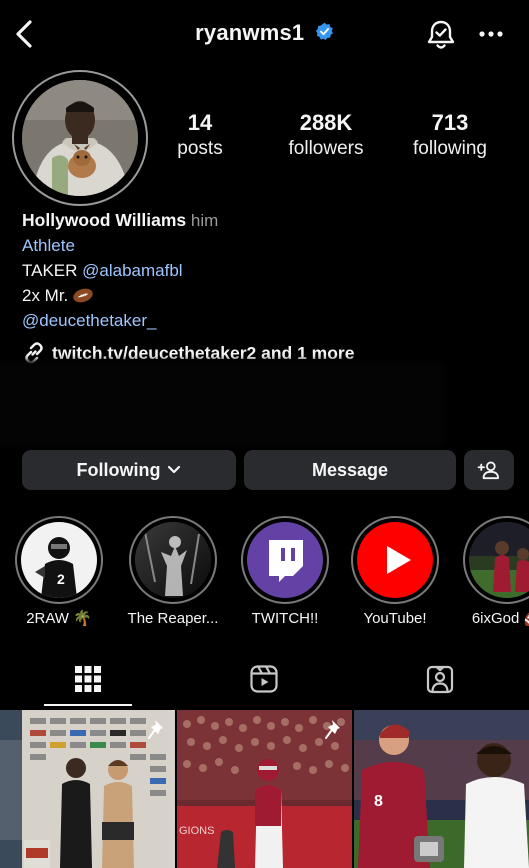 Image resolution: width=529 pixels, height=868 pixels. What do you see at coordinates (196, 831) in the screenshot?
I see `banner-text: GIONS` at bounding box center [196, 831].